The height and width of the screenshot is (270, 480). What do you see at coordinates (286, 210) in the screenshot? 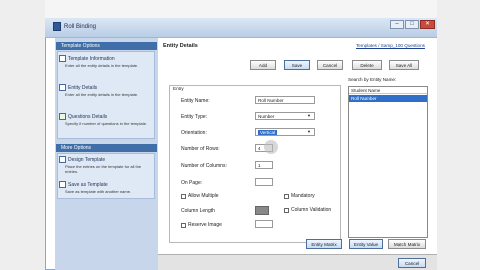
I see `column-validation-checkbox` at bounding box center [286, 210].